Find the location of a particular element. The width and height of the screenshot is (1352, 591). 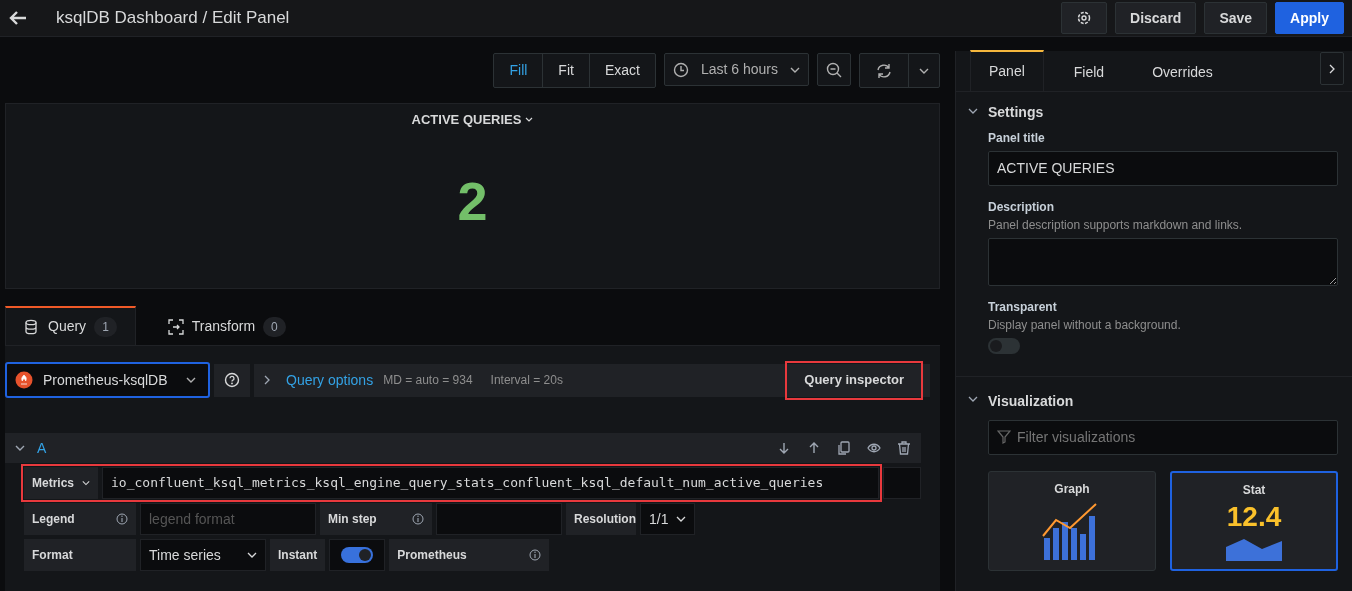

field-hint: Display panel without a background. is located at coordinates (1085, 325).